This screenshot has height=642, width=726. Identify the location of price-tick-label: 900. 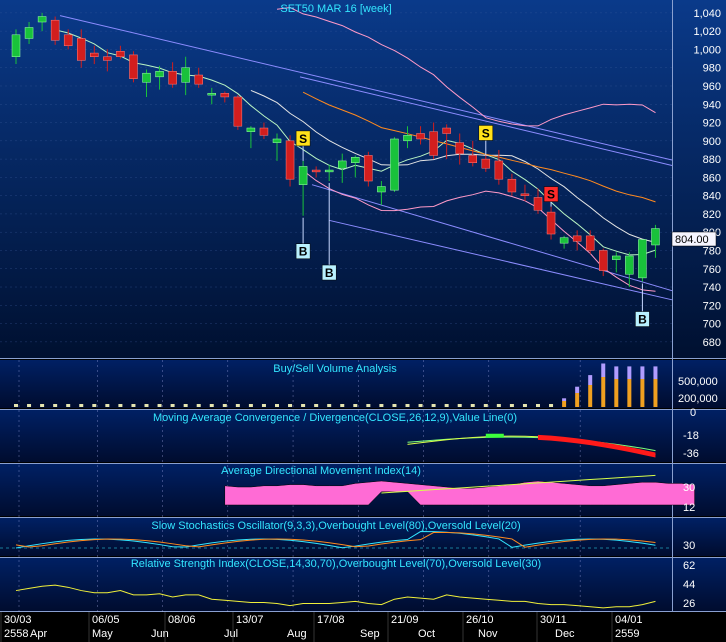
(712, 142).